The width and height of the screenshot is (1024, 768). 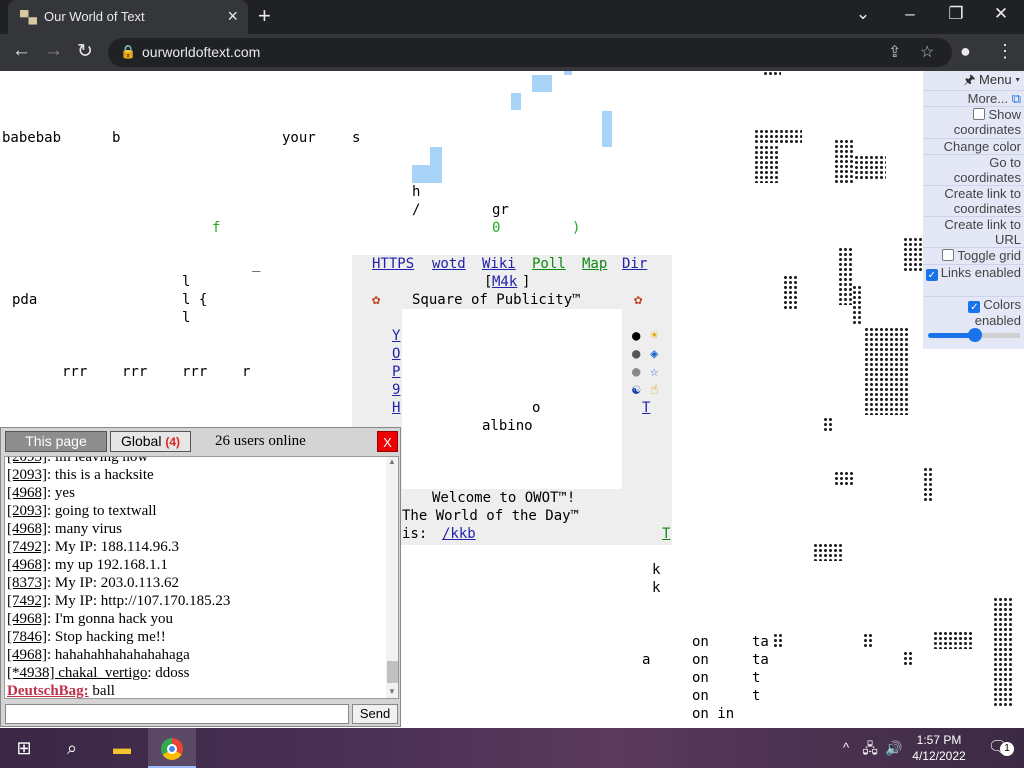 I want to click on chat-user-link: [8373], so click(x=27, y=583).